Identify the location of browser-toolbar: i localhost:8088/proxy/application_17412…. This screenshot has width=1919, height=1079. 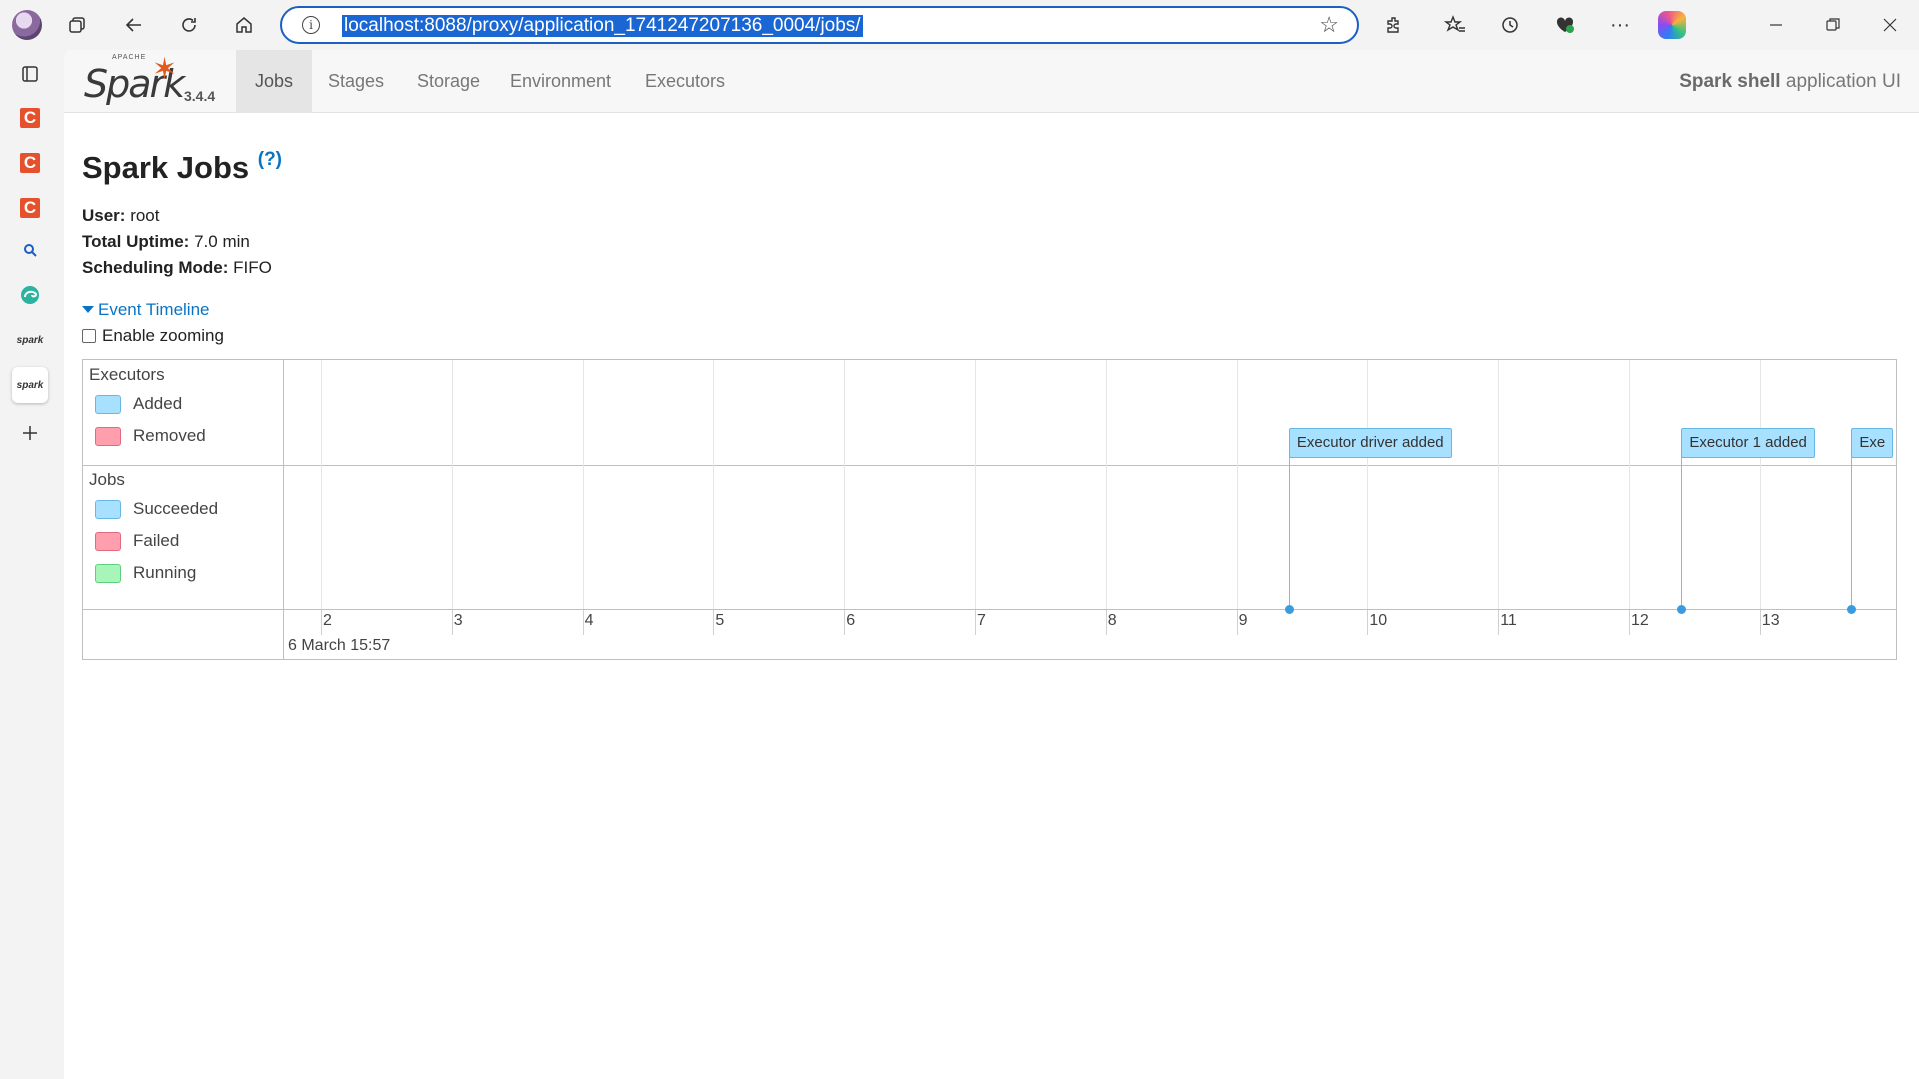
(959, 25).